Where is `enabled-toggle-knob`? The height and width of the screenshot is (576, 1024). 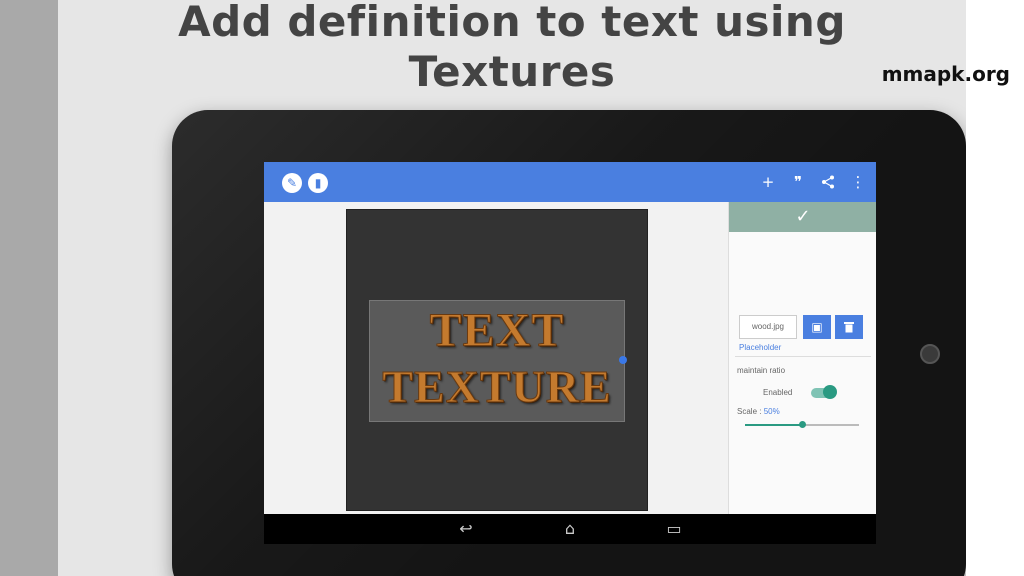
enabled-toggle-knob is located at coordinates (830, 392).